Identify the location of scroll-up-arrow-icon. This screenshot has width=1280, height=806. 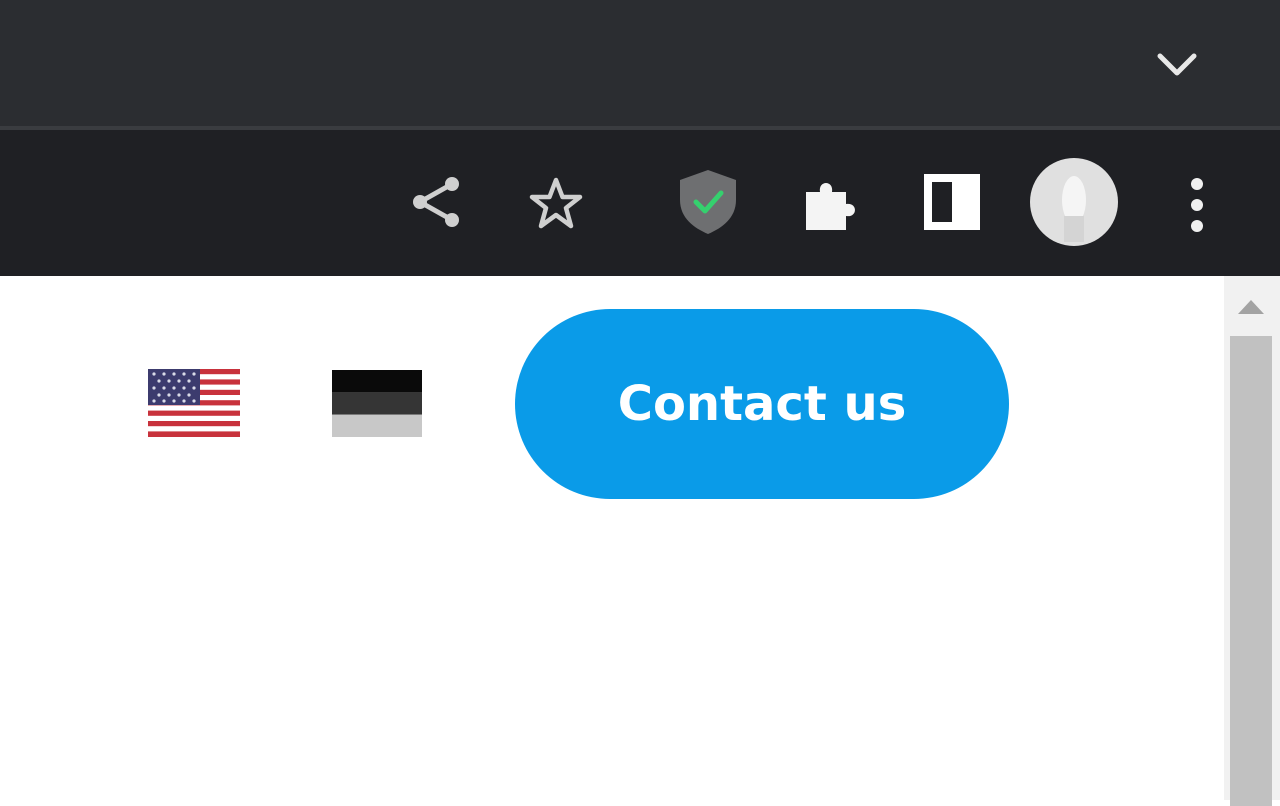
(1251, 308).